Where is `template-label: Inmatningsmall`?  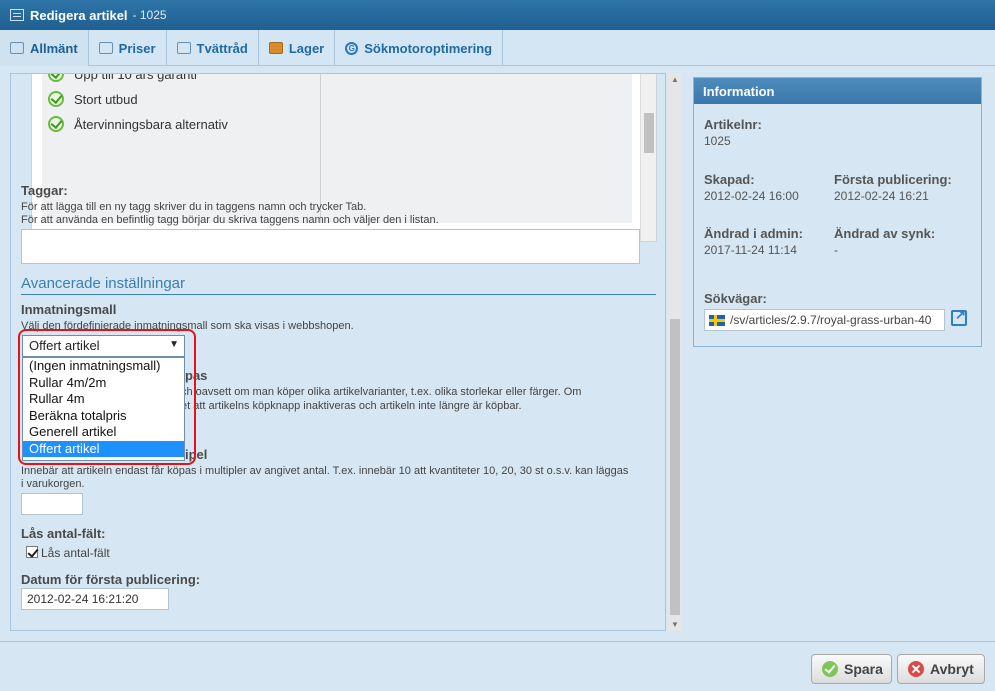
template-label: Inmatningsmall is located at coordinates (69, 309).